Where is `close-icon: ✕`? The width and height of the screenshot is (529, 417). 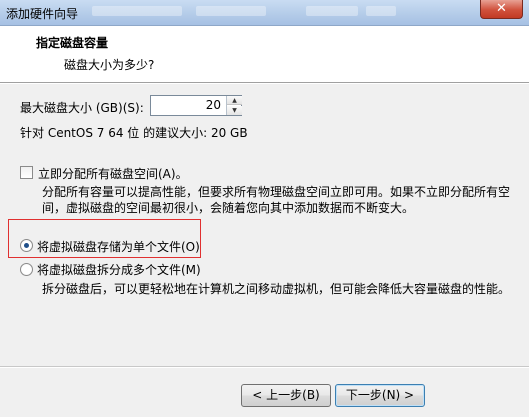
close-icon: ✕ is located at coordinates (501, 8).